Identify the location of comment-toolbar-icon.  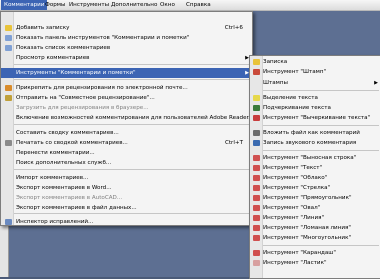
(8, 38).